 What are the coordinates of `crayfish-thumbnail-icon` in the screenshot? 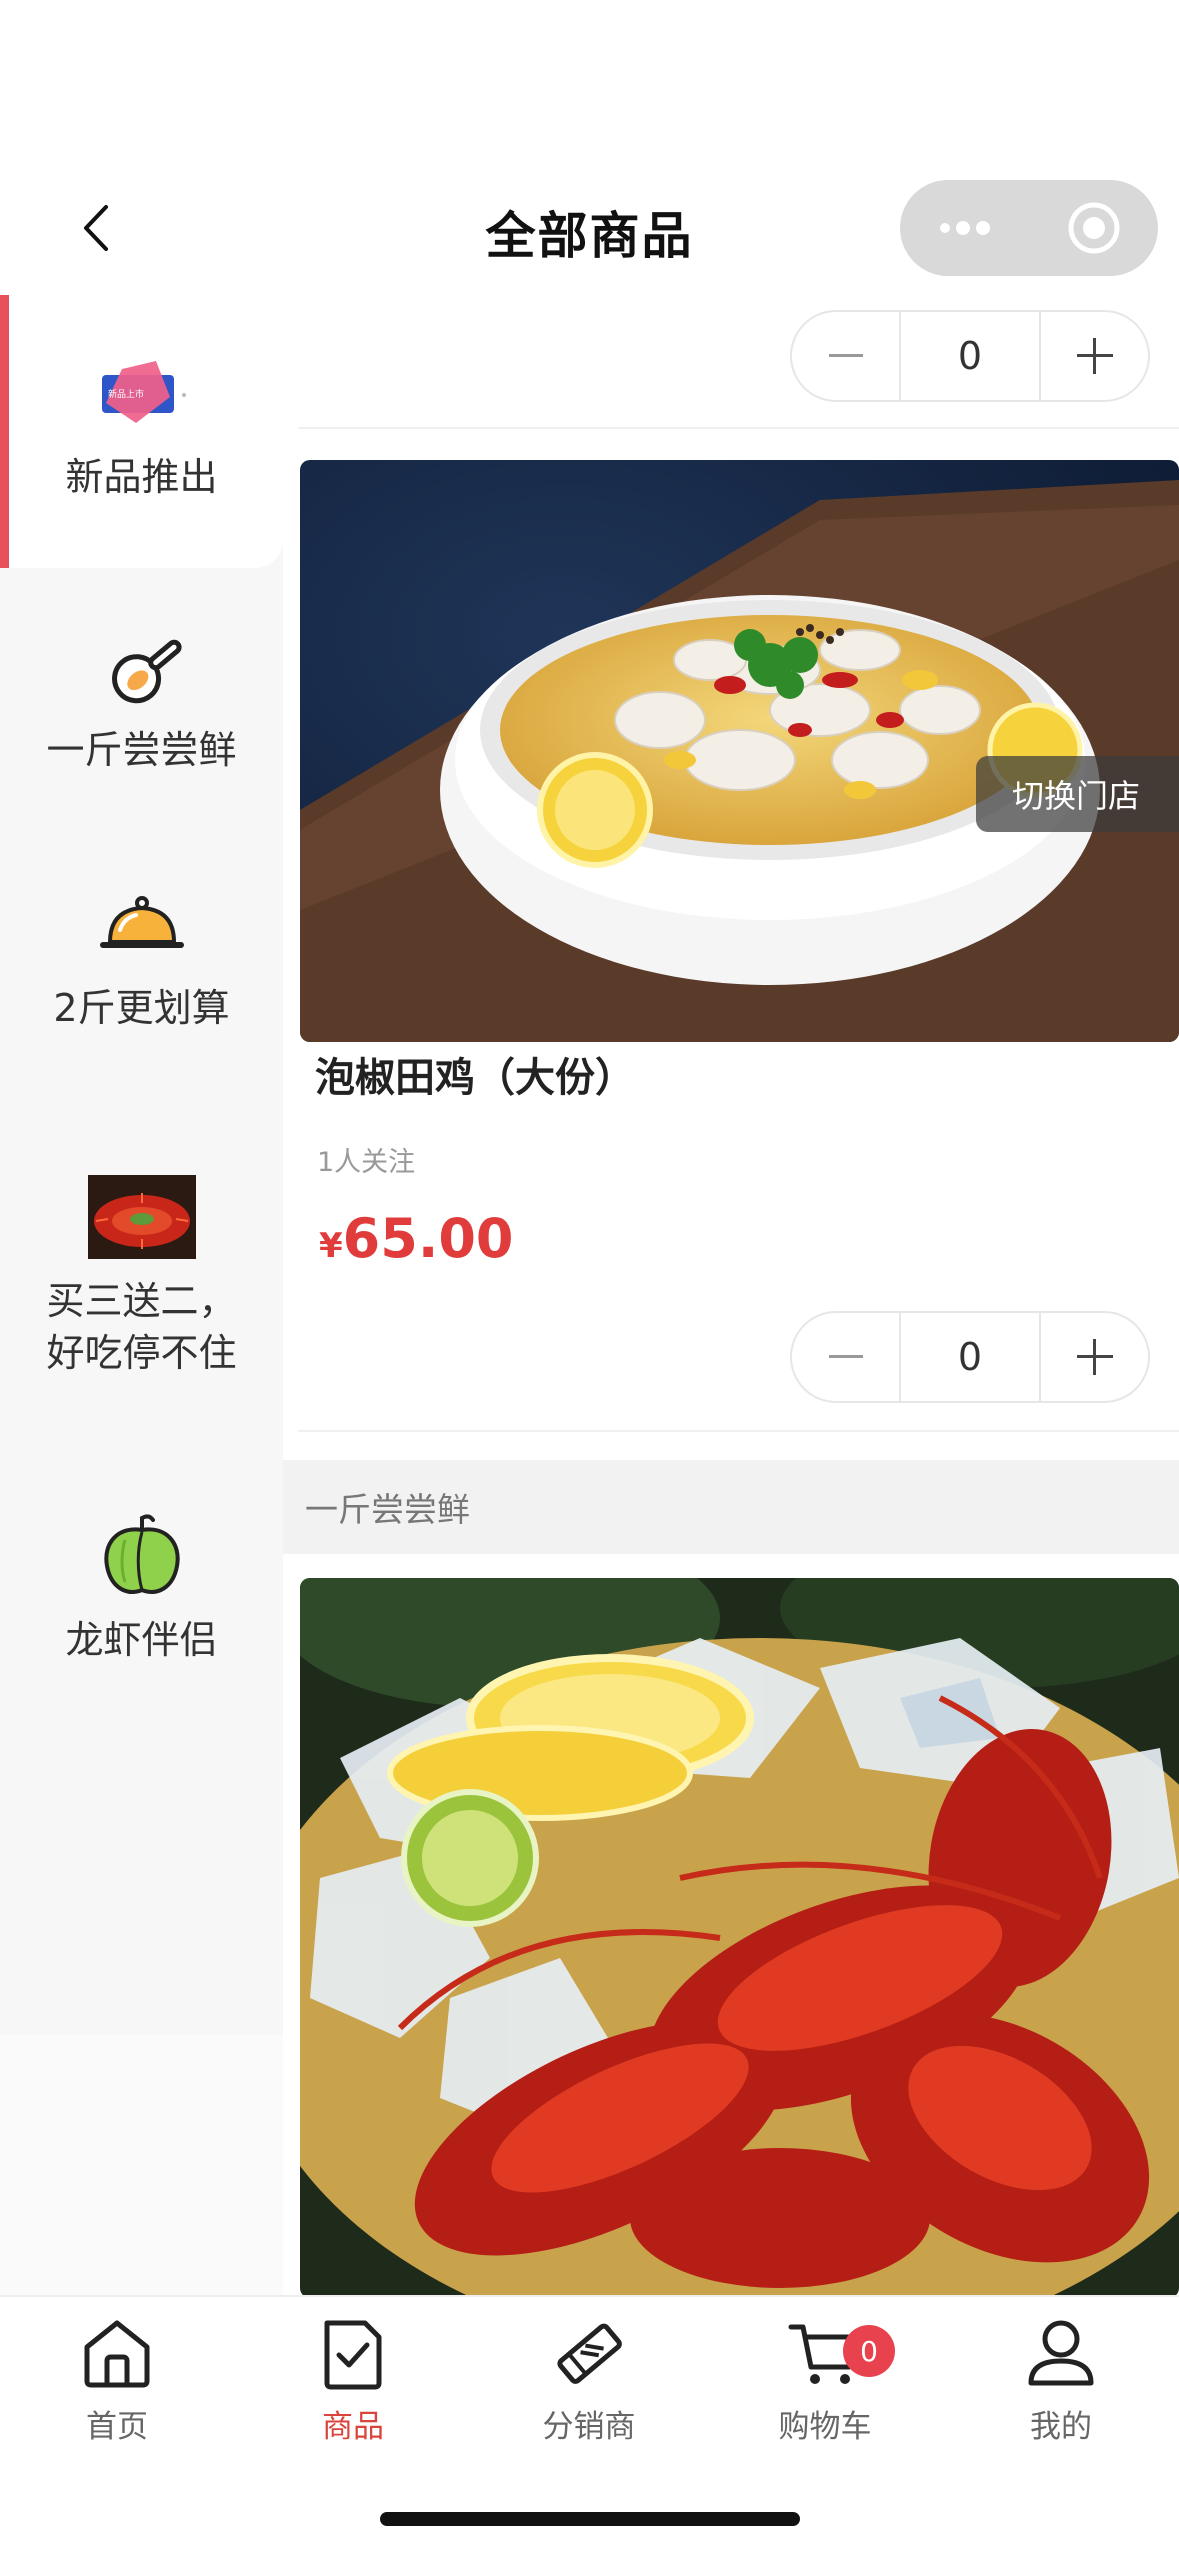 It's located at (141, 1217).